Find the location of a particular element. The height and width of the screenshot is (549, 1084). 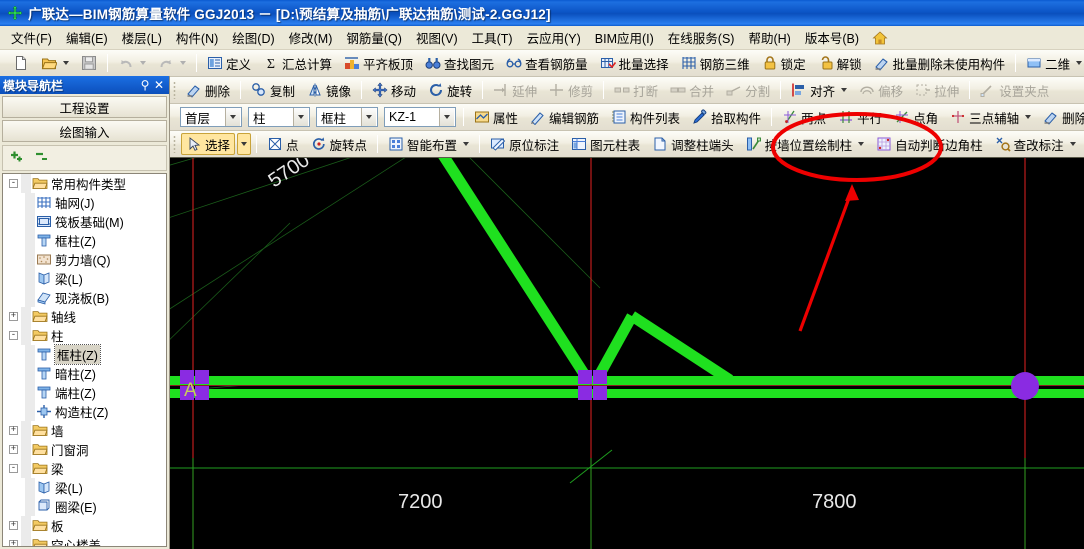

undo-button is located at coordinates (132, 63).